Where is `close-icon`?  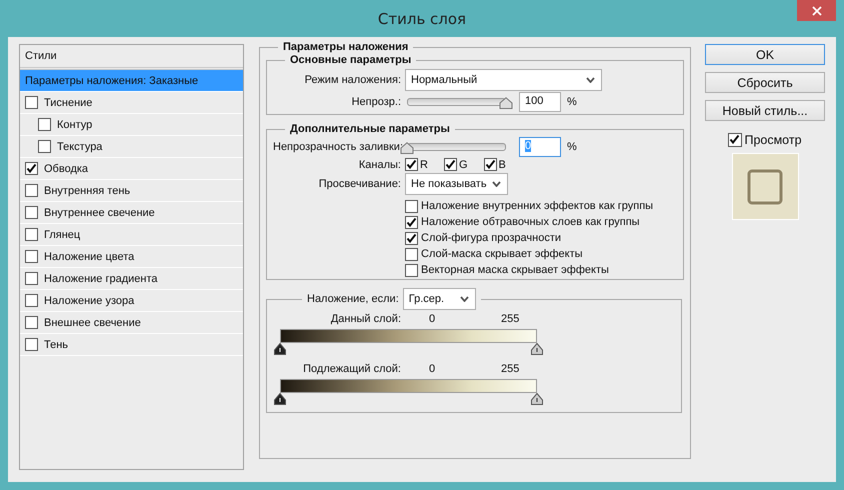
close-icon is located at coordinates (817, 11).